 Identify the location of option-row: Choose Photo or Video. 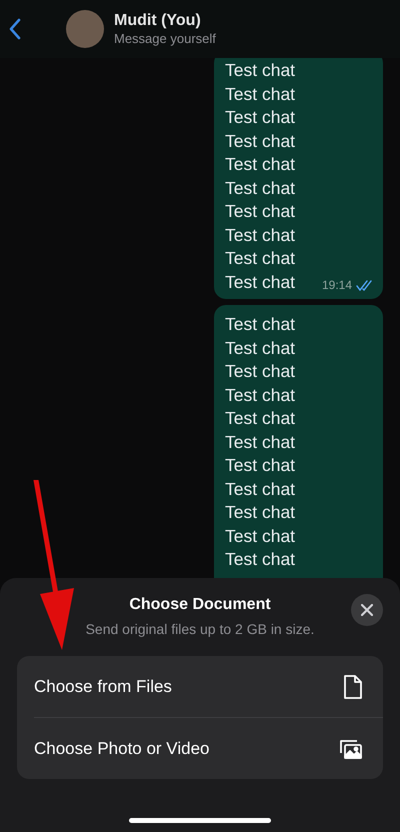
(200, 748).